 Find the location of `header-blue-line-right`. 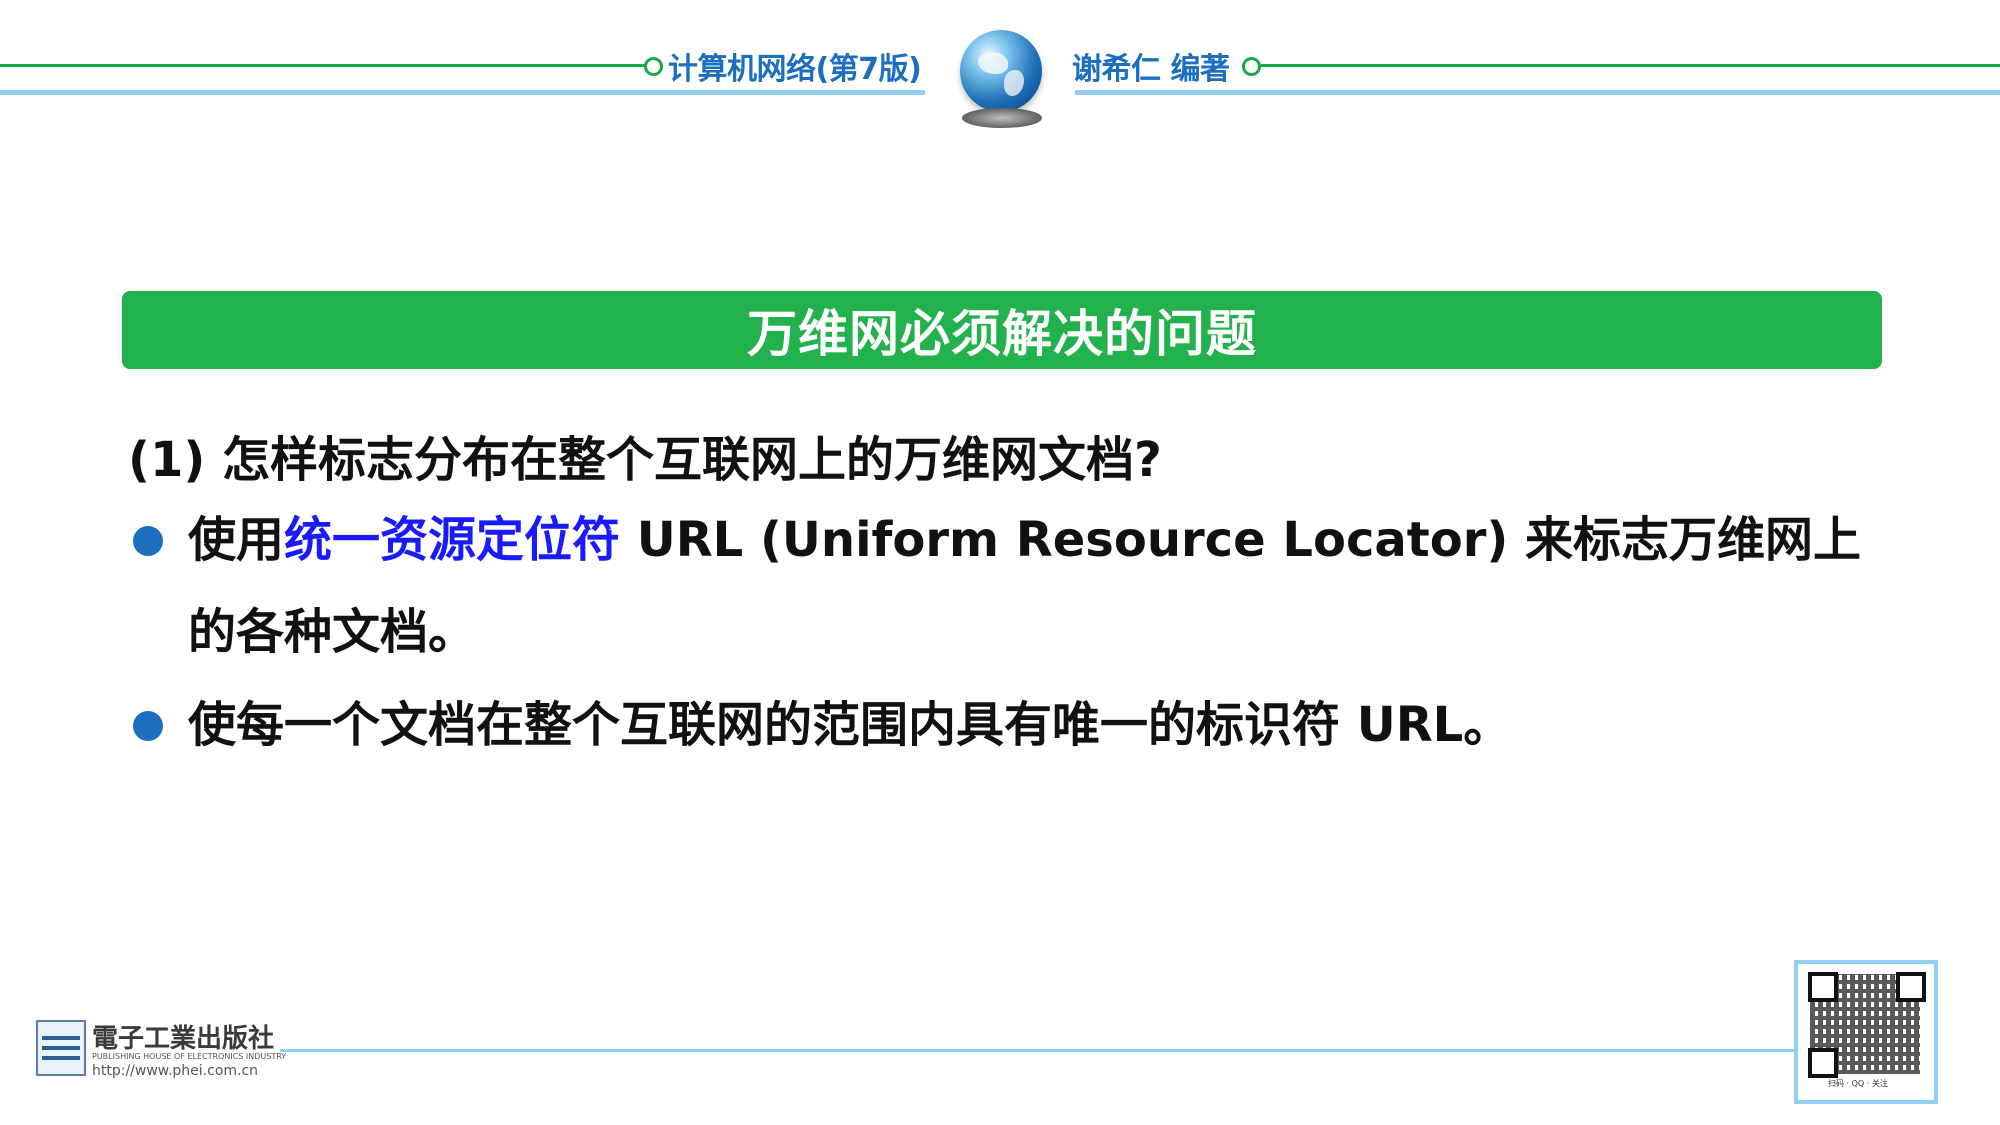

header-blue-line-right is located at coordinates (1537, 92).